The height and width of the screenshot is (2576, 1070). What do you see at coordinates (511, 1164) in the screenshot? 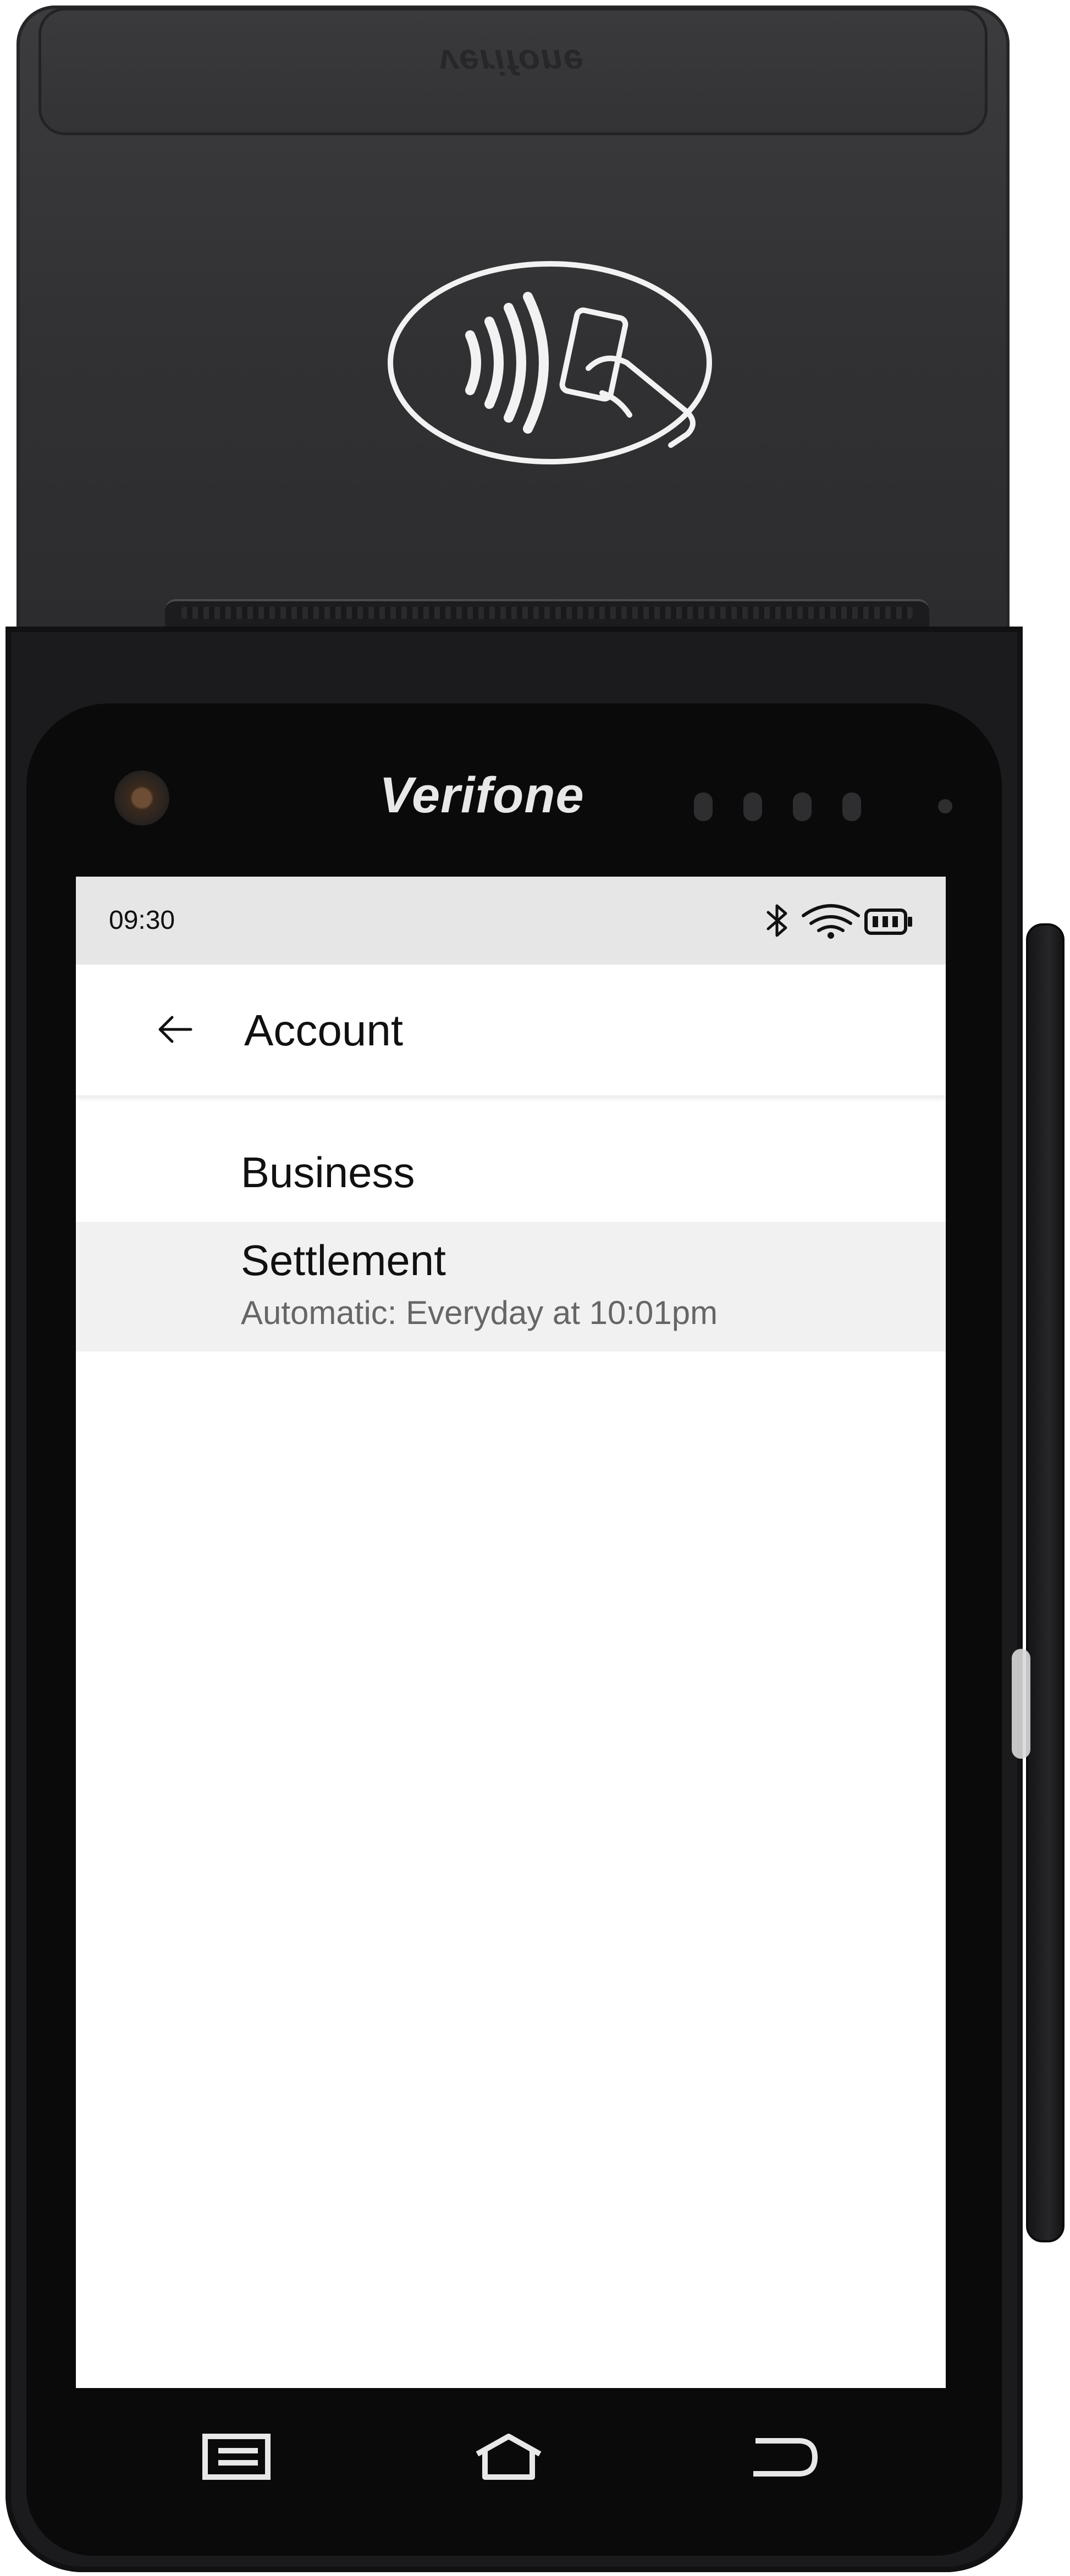
I see `list-item-business: Business` at bounding box center [511, 1164].